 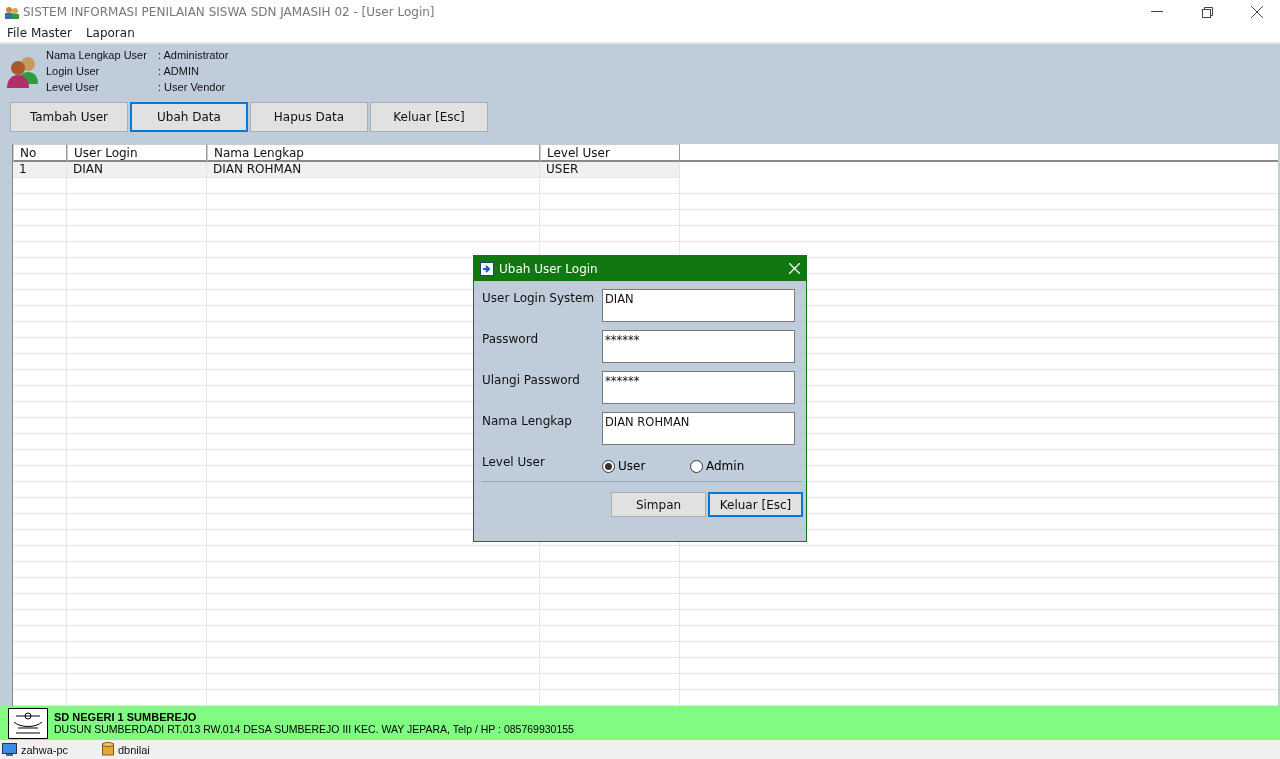 What do you see at coordinates (73, 71) in the screenshot?
I see `info-label: Login User` at bounding box center [73, 71].